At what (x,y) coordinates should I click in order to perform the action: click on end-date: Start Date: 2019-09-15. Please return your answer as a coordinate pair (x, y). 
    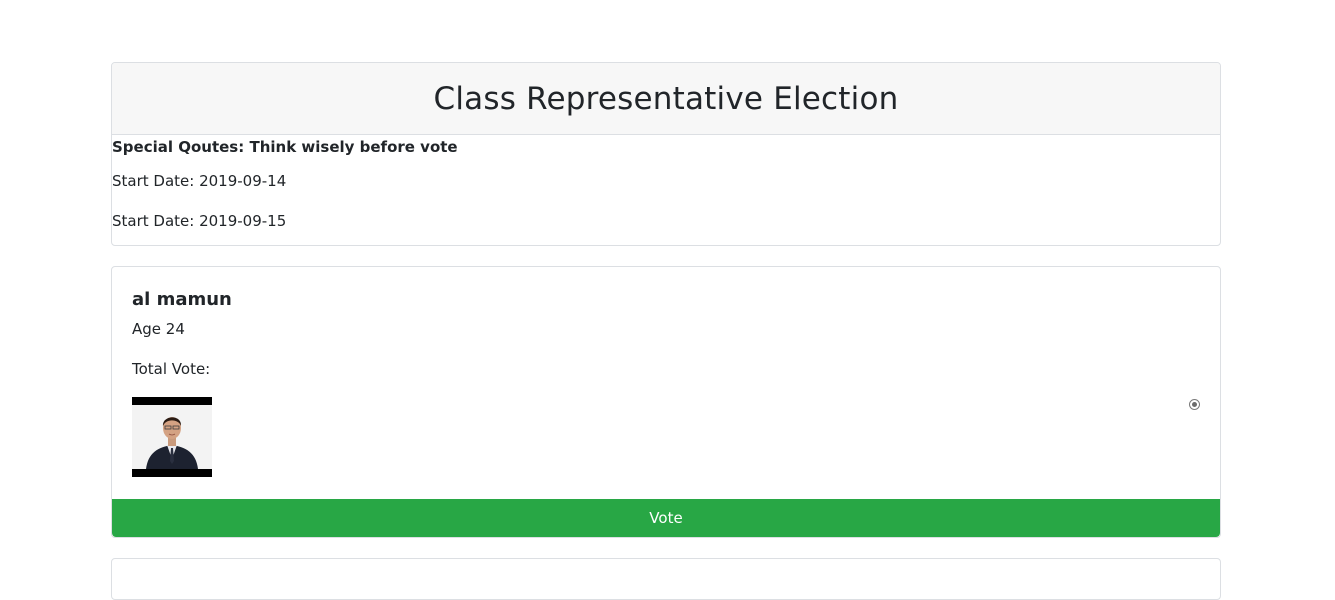
    Looking at the image, I should click on (199, 221).